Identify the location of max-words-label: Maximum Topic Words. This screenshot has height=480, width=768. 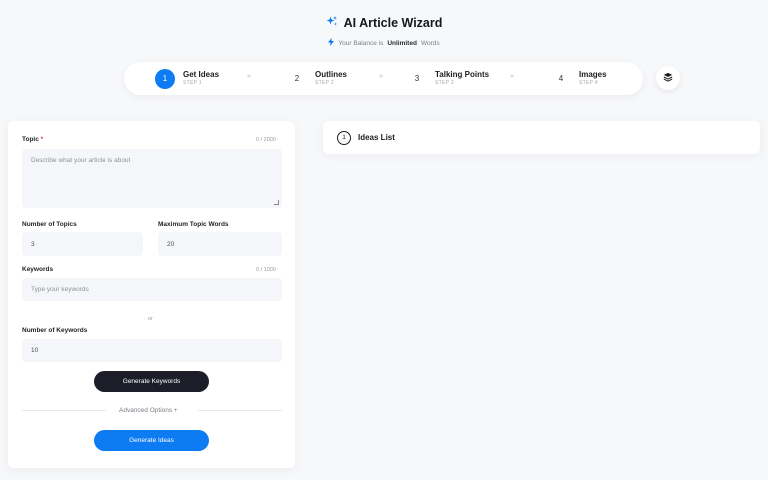
(193, 224).